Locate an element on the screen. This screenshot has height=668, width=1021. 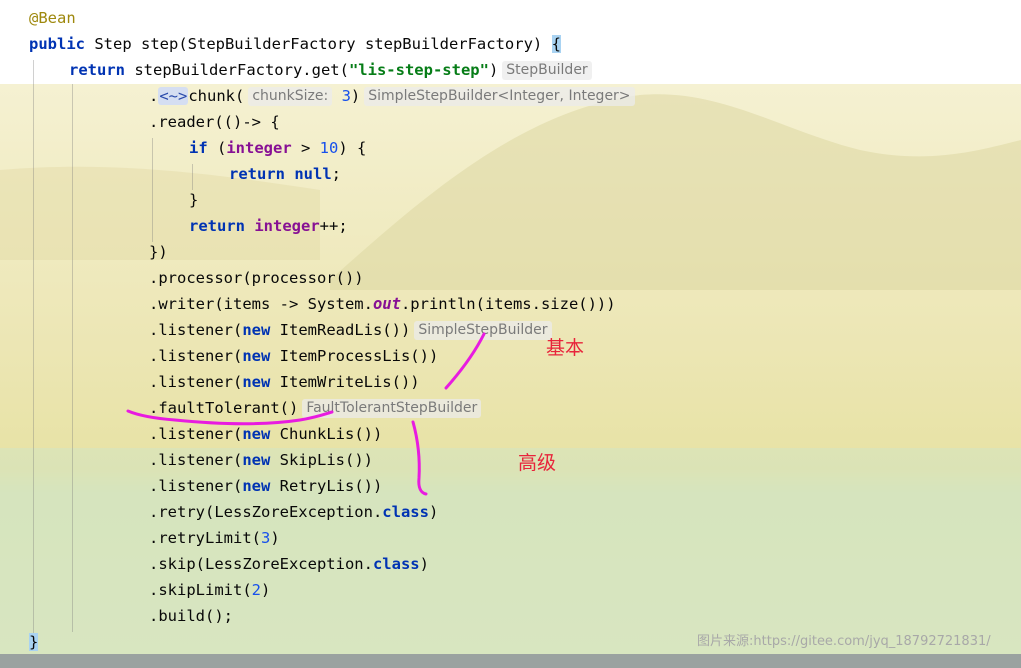
code-line: .retry(LessZoreException.class) is located at coordinates (294, 512).